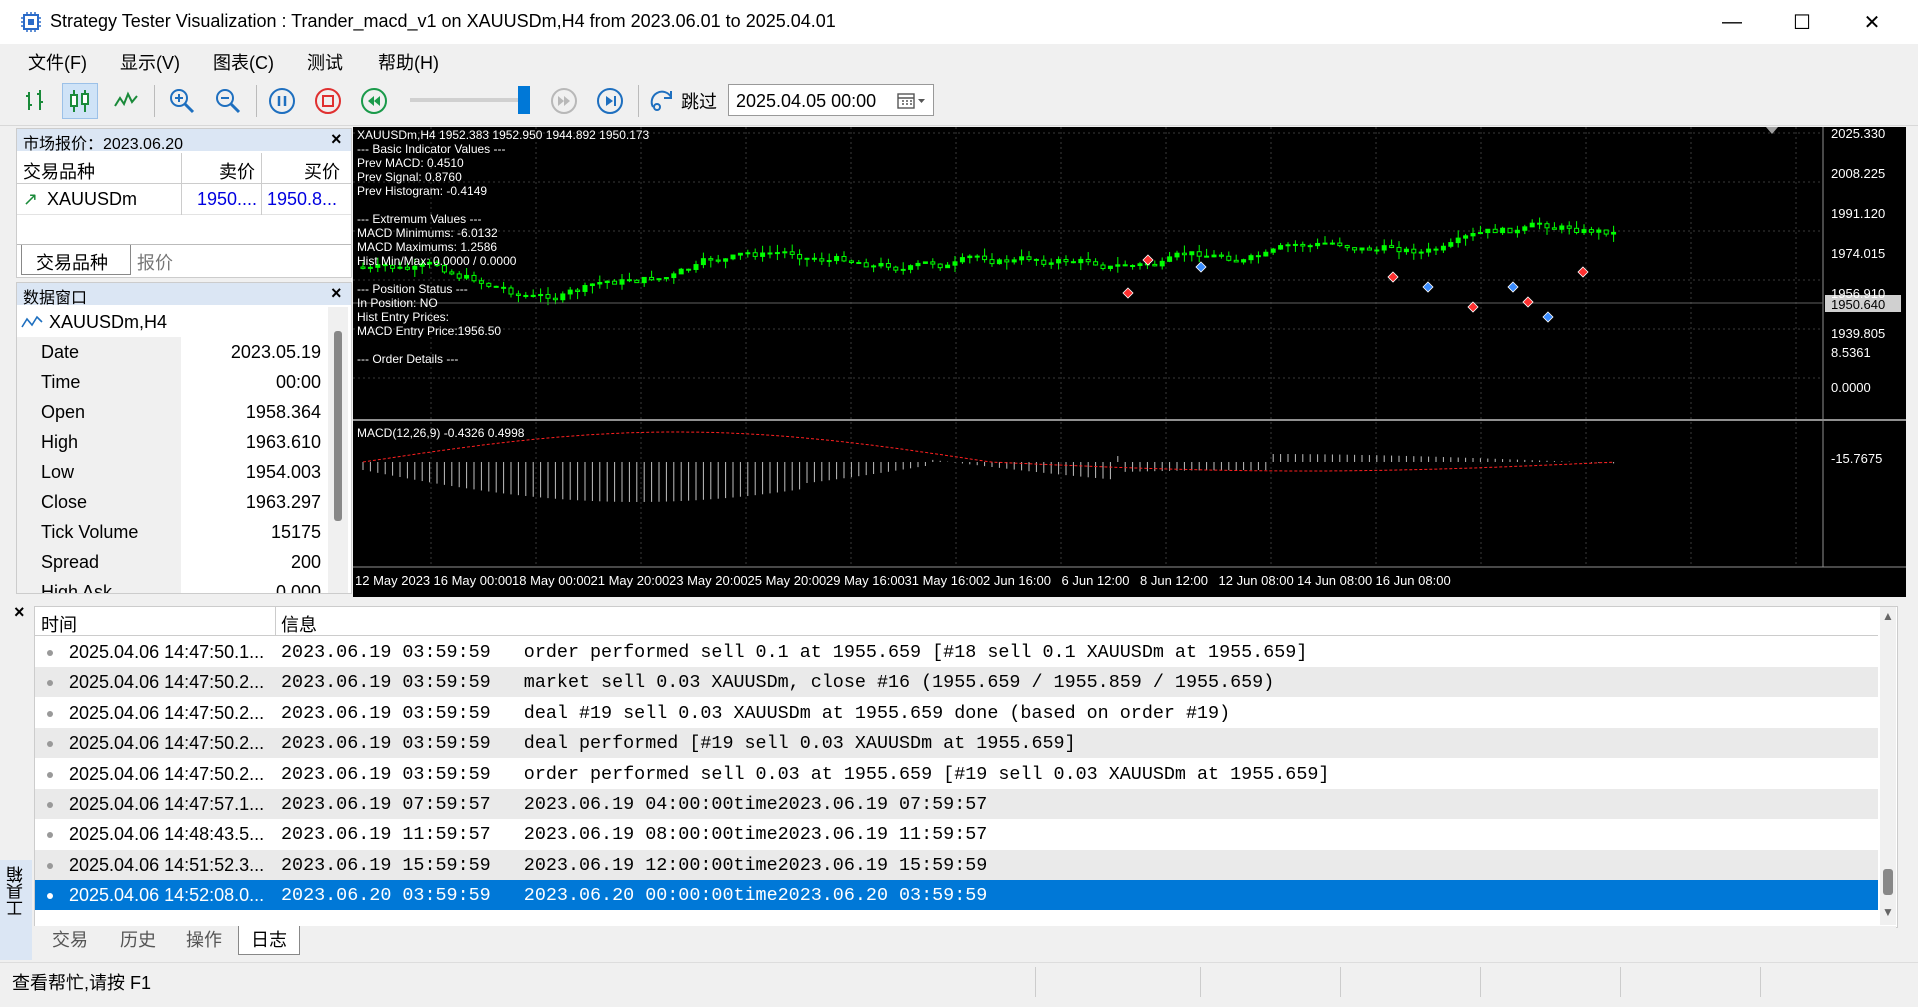 This screenshot has height=1007, width=1918. I want to click on close-window-button: ✕, so click(1872, 22).